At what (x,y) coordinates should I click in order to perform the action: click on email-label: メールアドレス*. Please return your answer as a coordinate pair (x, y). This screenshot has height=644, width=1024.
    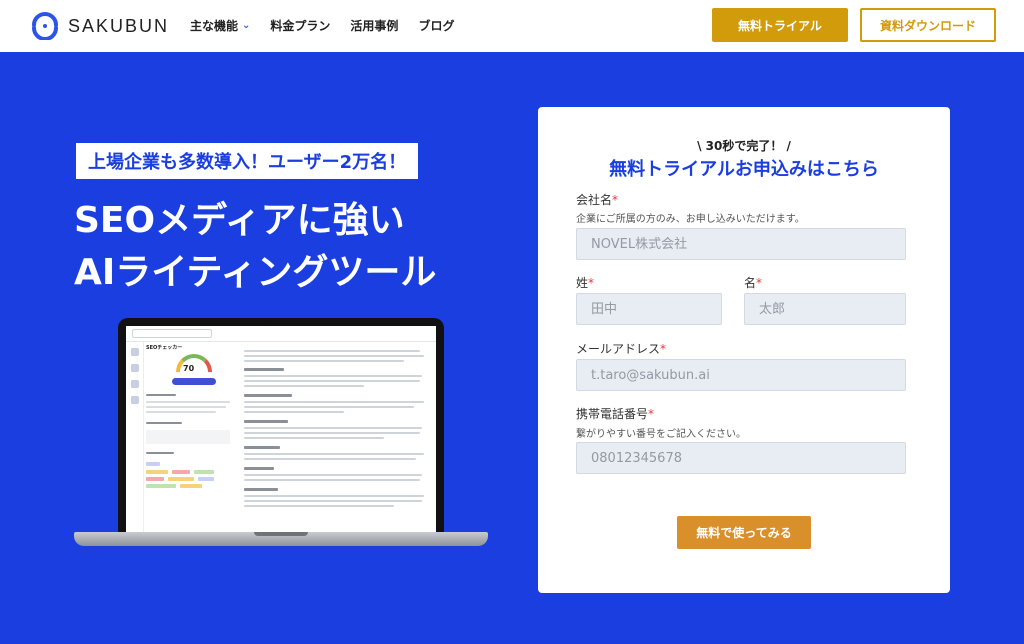
    Looking at the image, I should click on (621, 349).